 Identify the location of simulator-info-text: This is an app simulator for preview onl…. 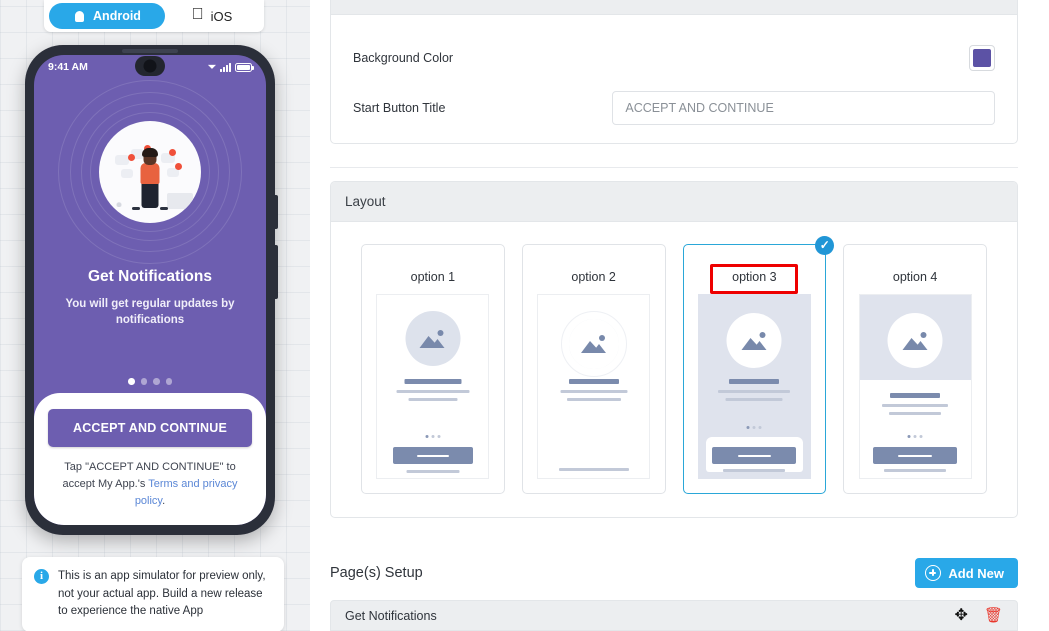
(162, 593).